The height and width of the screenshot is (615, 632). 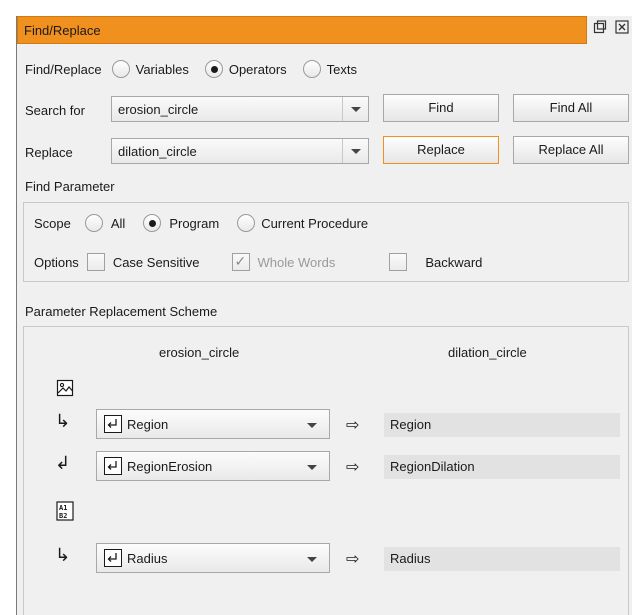 What do you see at coordinates (199, 352) in the screenshot?
I see `source-operator-label: erosion_circle` at bounding box center [199, 352].